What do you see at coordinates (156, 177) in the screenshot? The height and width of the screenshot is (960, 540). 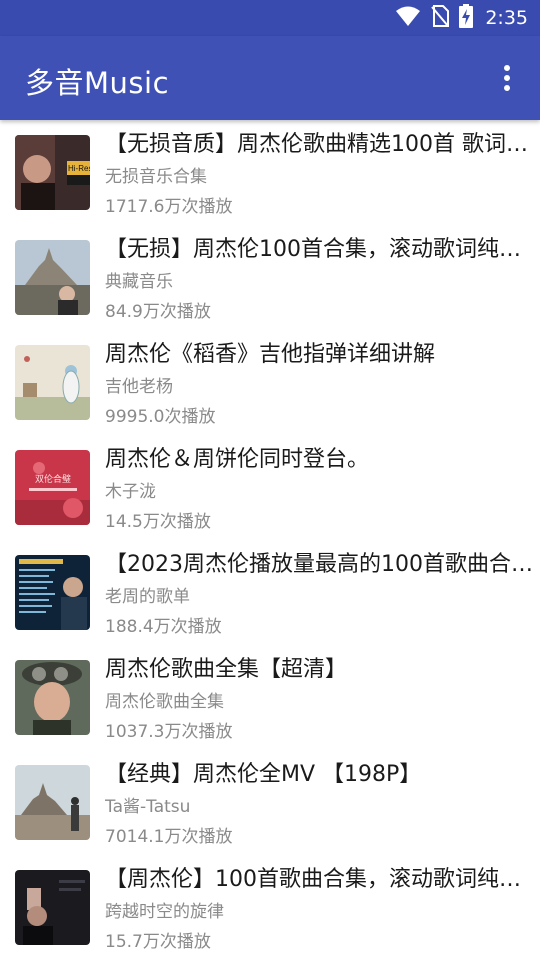 I see `playlist-author: 无损音乐合集` at bounding box center [156, 177].